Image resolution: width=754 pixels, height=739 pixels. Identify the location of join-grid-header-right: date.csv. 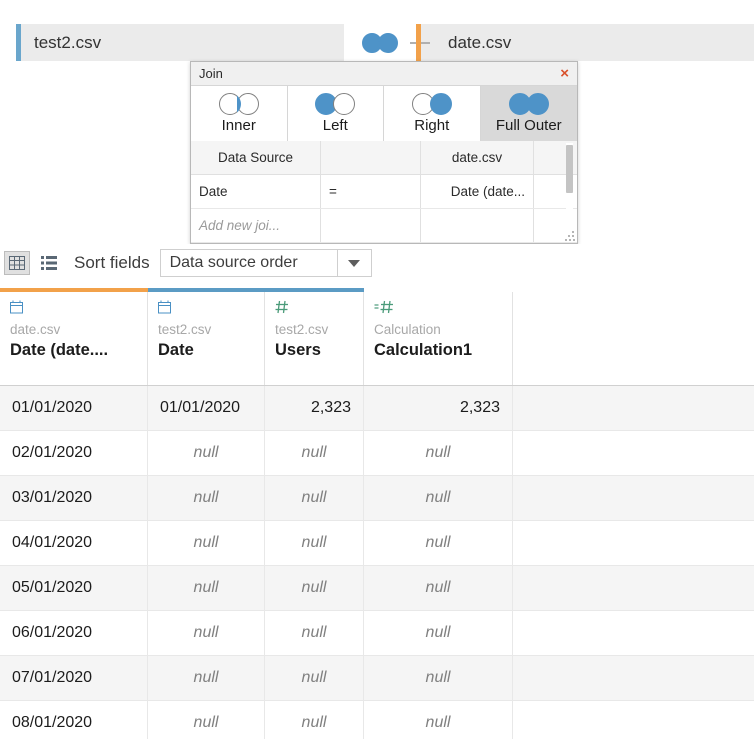
(477, 157).